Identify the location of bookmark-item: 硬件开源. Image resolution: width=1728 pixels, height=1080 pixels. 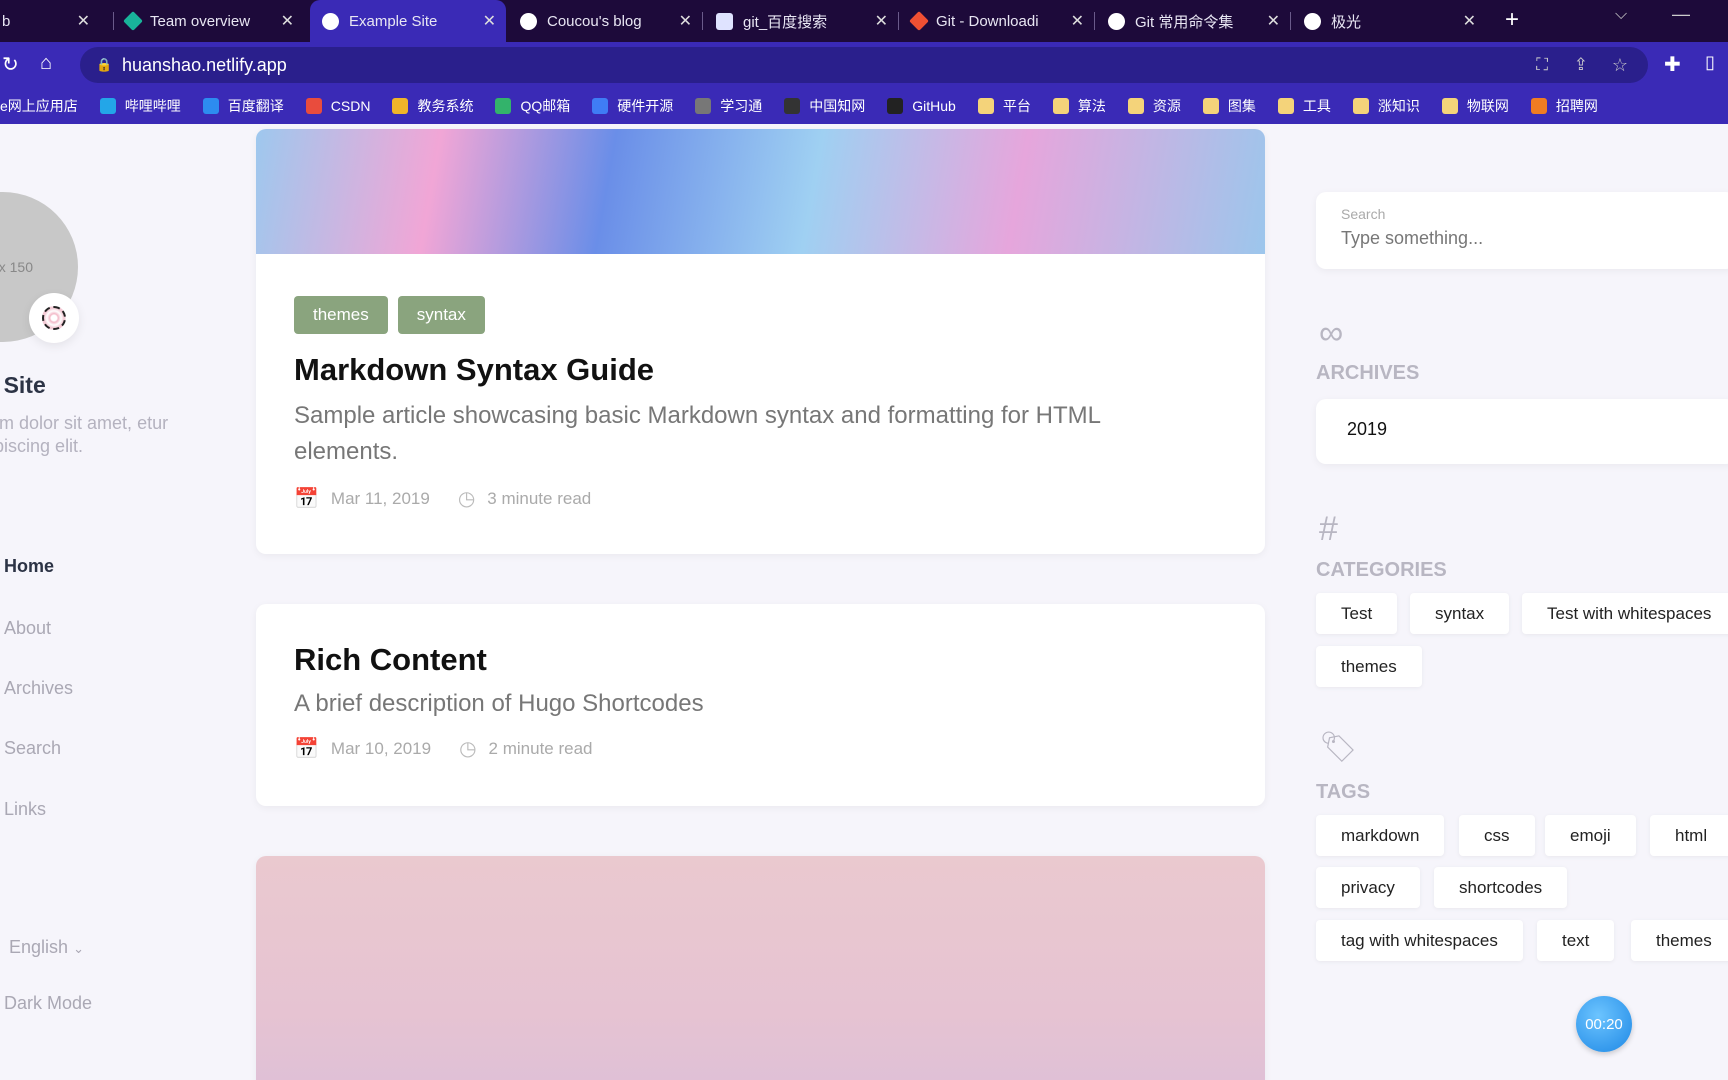
(632, 106).